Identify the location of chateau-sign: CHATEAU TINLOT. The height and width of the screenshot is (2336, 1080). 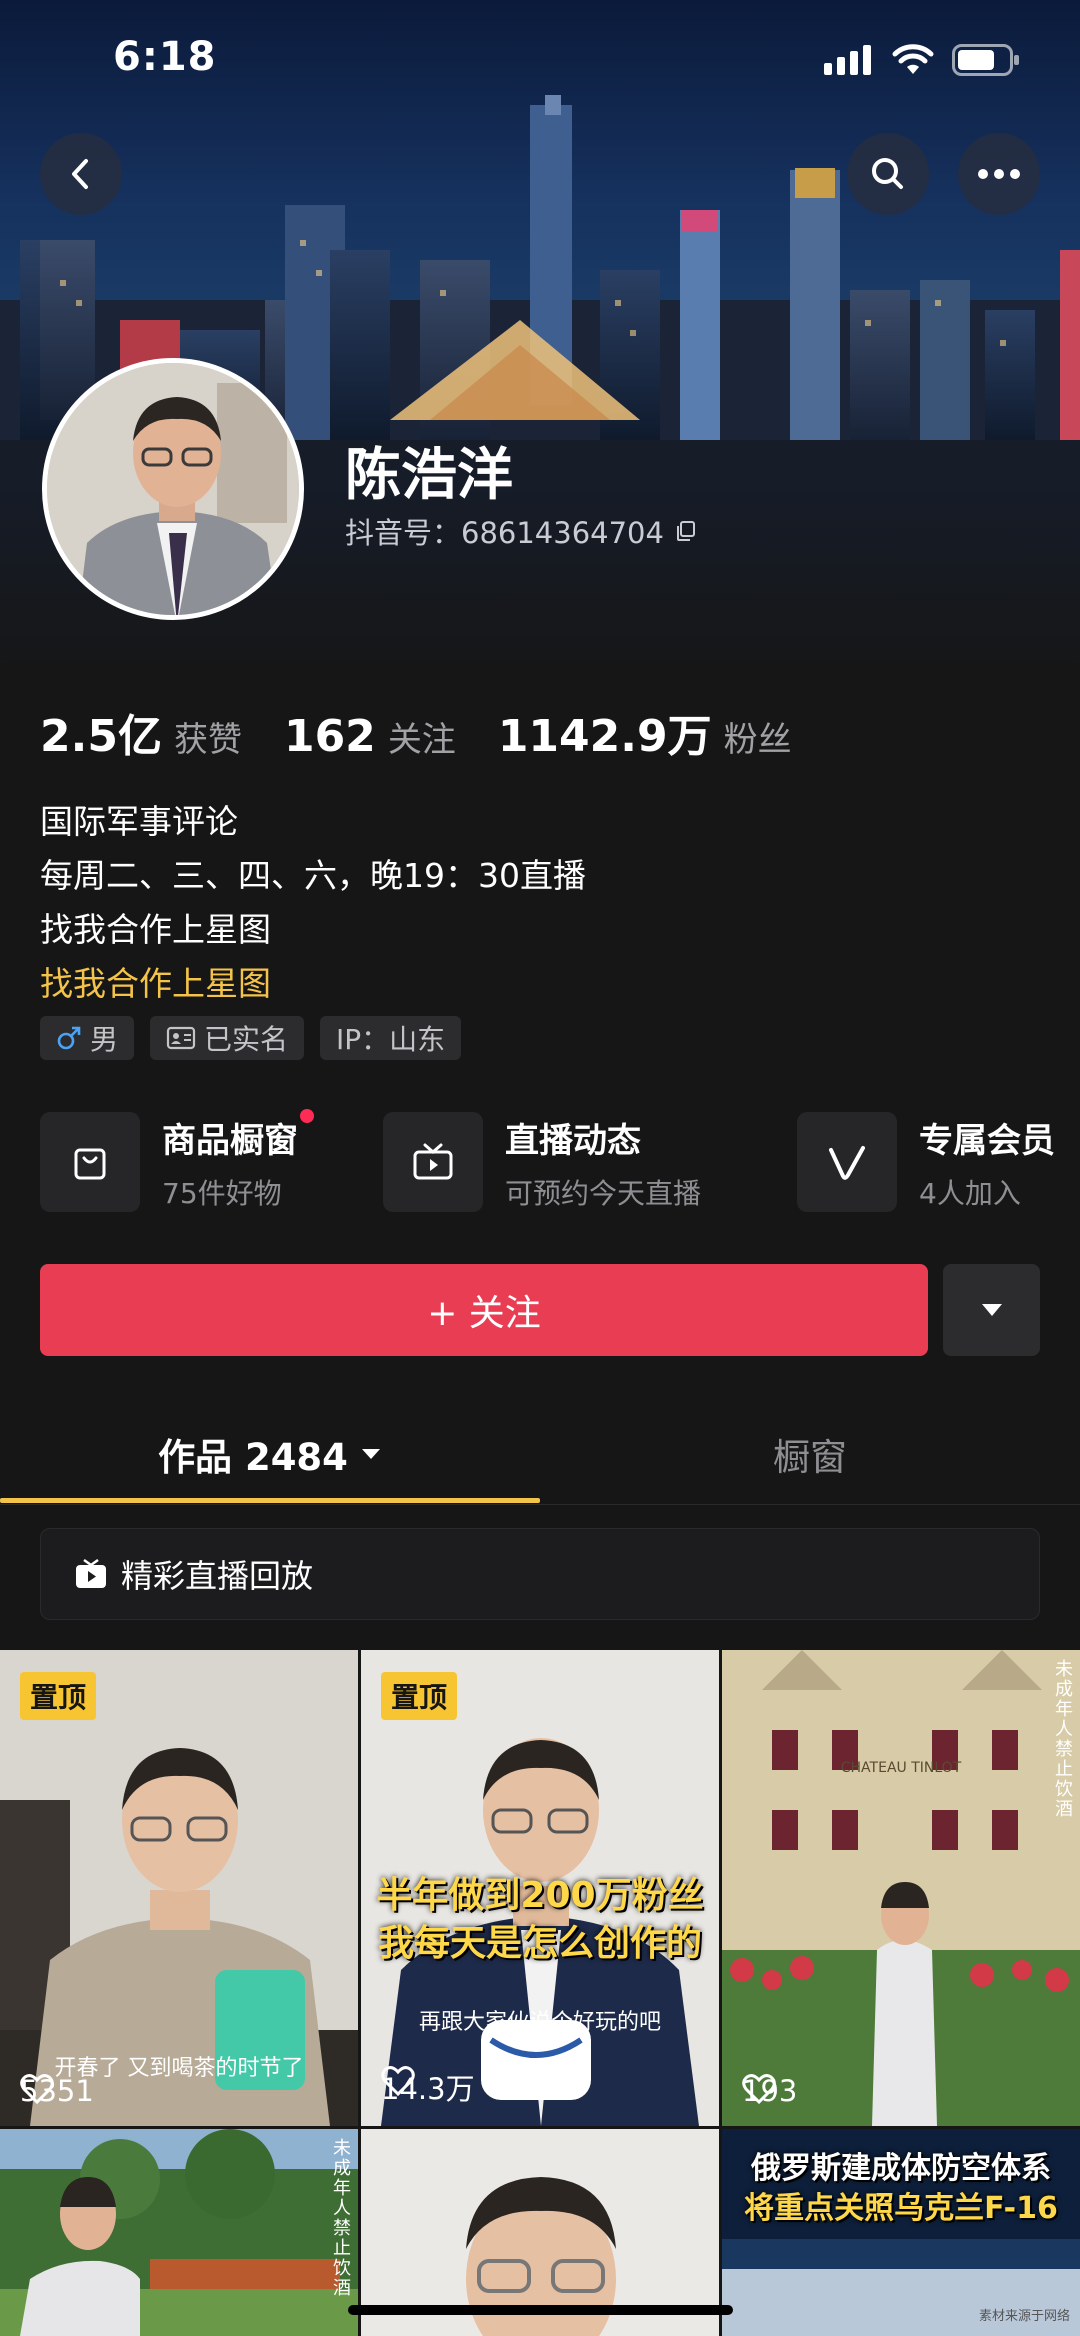
(901, 1768).